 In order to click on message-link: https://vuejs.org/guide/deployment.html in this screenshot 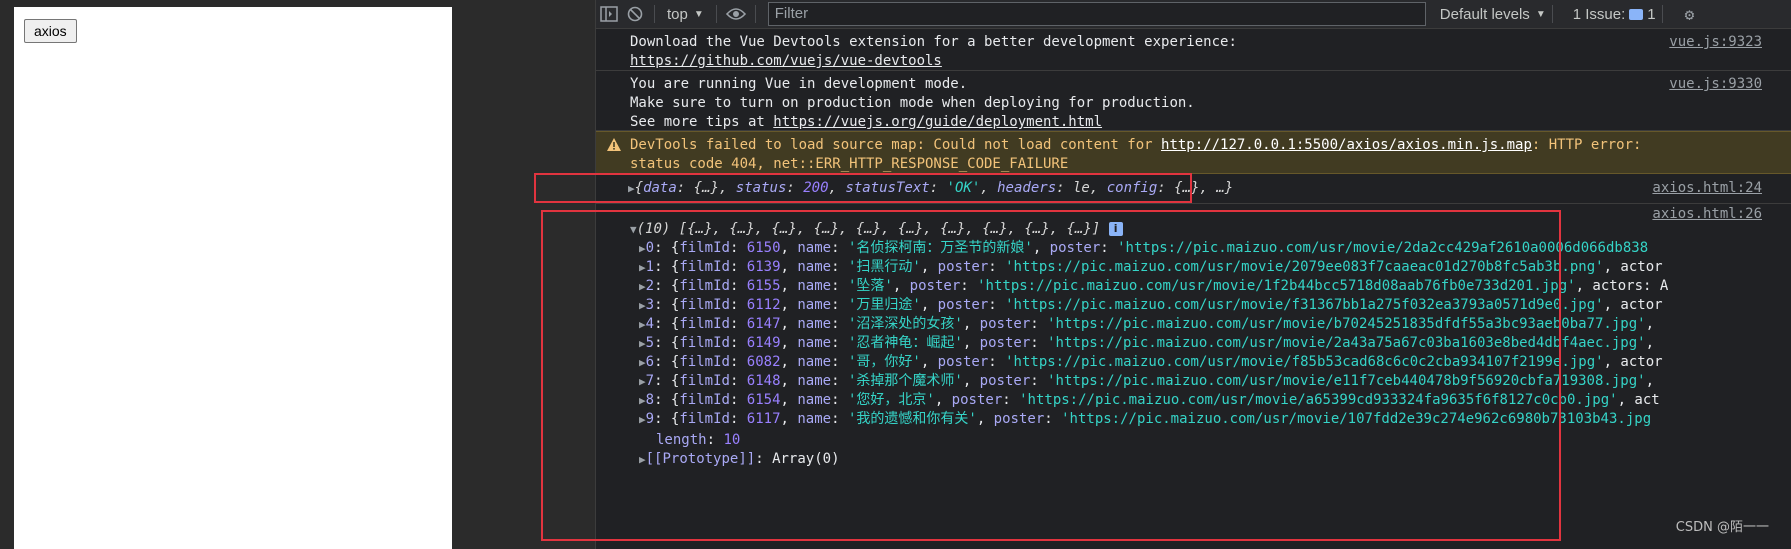, I will do `click(937, 122)`.